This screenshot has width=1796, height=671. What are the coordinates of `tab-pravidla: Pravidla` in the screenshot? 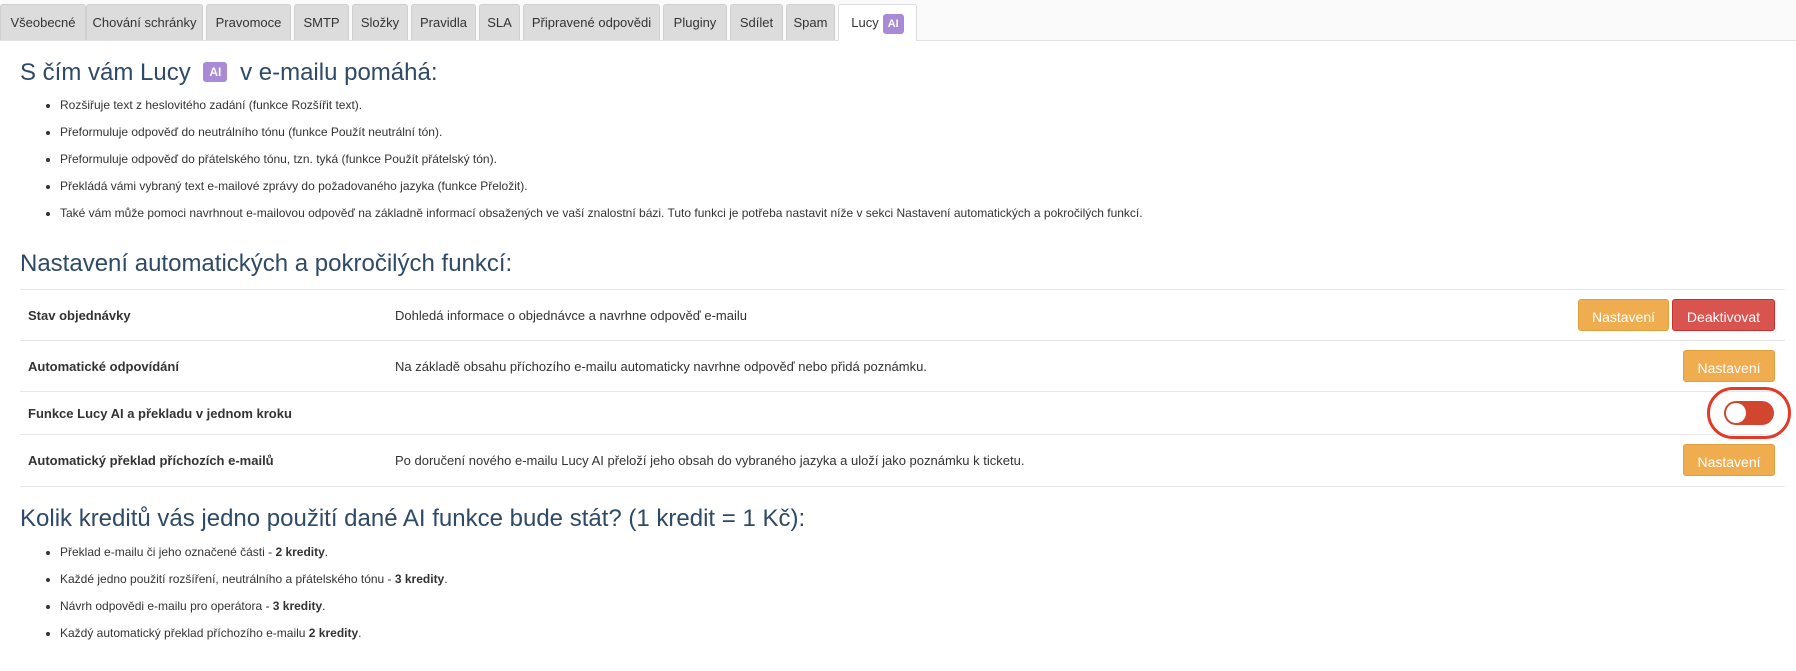 It's located at (443, 22).